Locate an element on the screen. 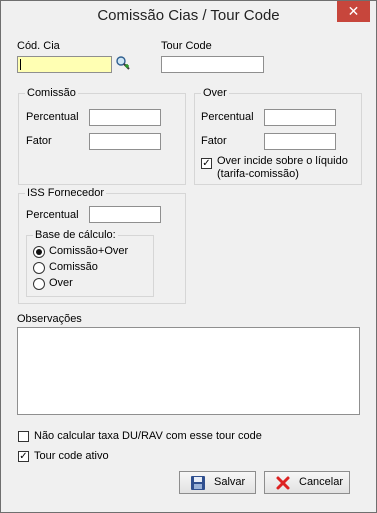  radio-comissao-over-label: Comissão+Over is located at coordinates (89, 251).